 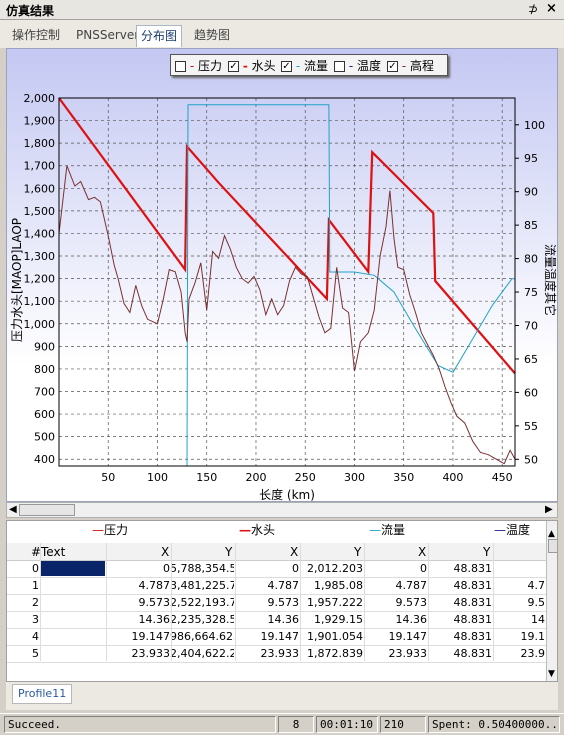 I want to click on row-value-cell: 14, so click(x=518, y=619).